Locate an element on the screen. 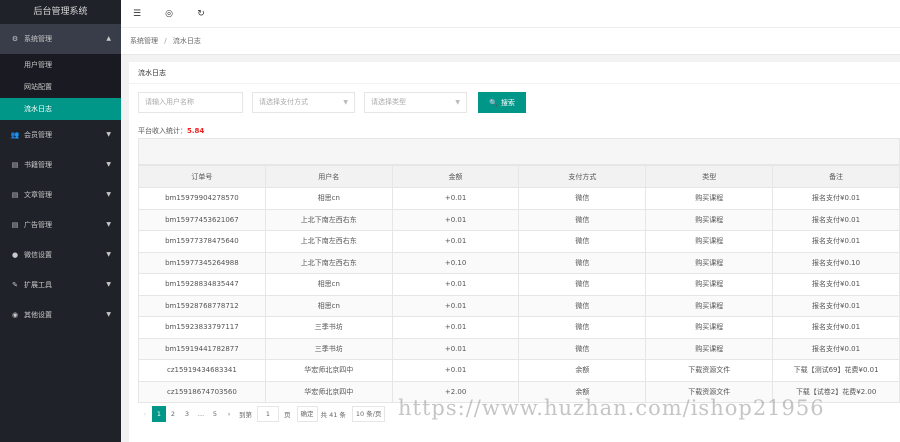 This screenshot has width=900, height=442. cell-username: 三季书坊 is located at coordinates (328, 327).